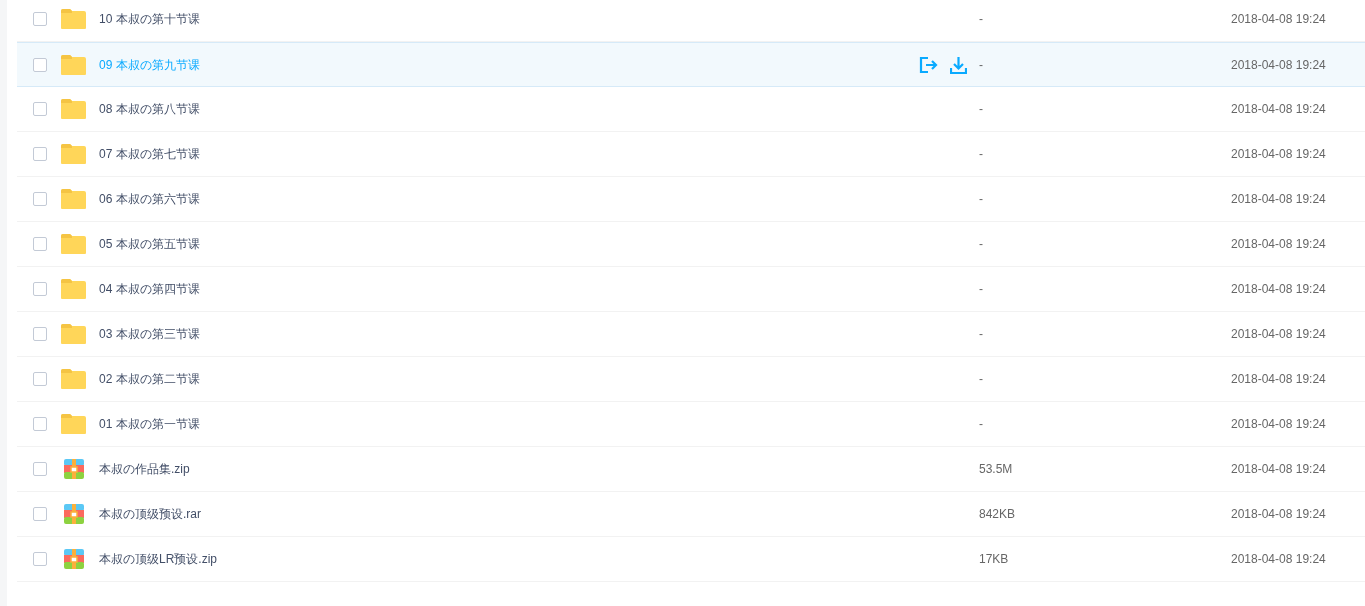 The width and height of the screenshot is (1365, 606). I want to click on file-name: 本叔の顶级预设.rar, so click(150, 514).